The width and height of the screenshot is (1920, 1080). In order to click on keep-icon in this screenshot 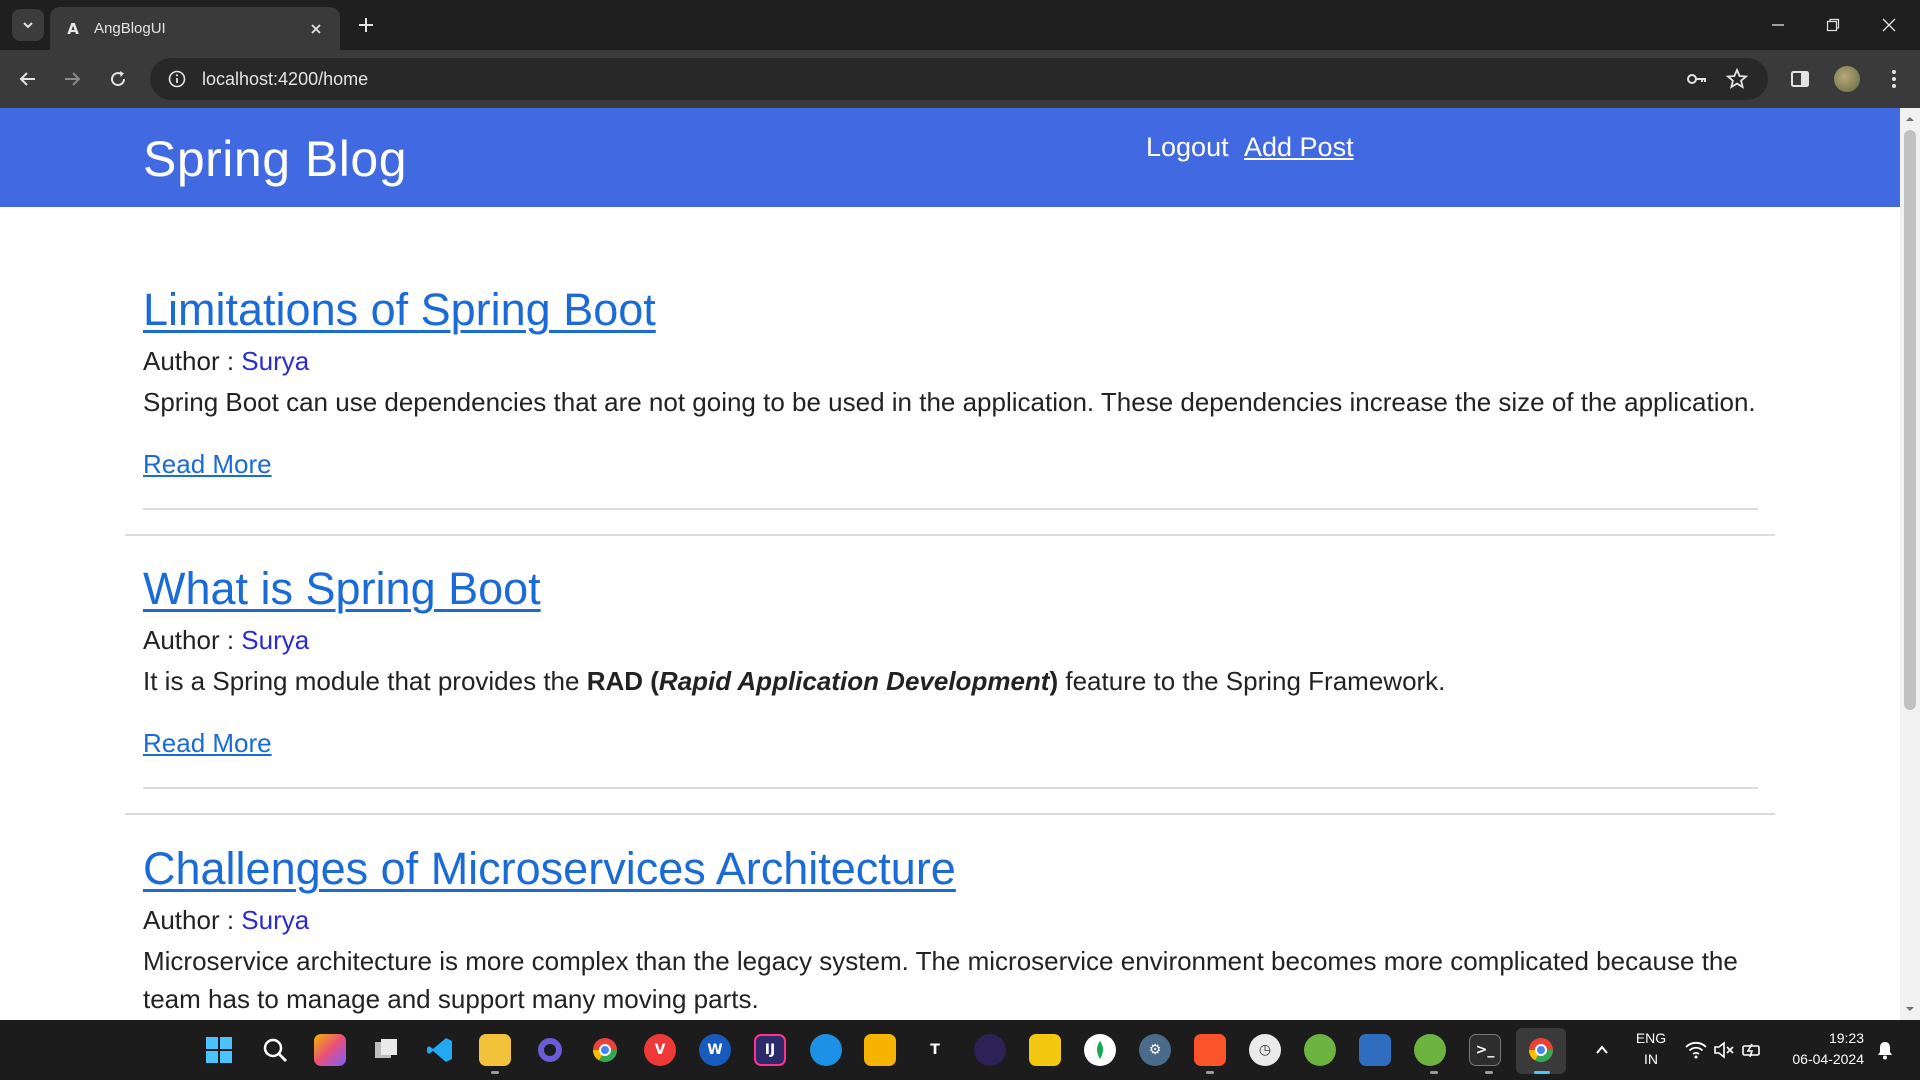, I will do `click(880, 1050)`.